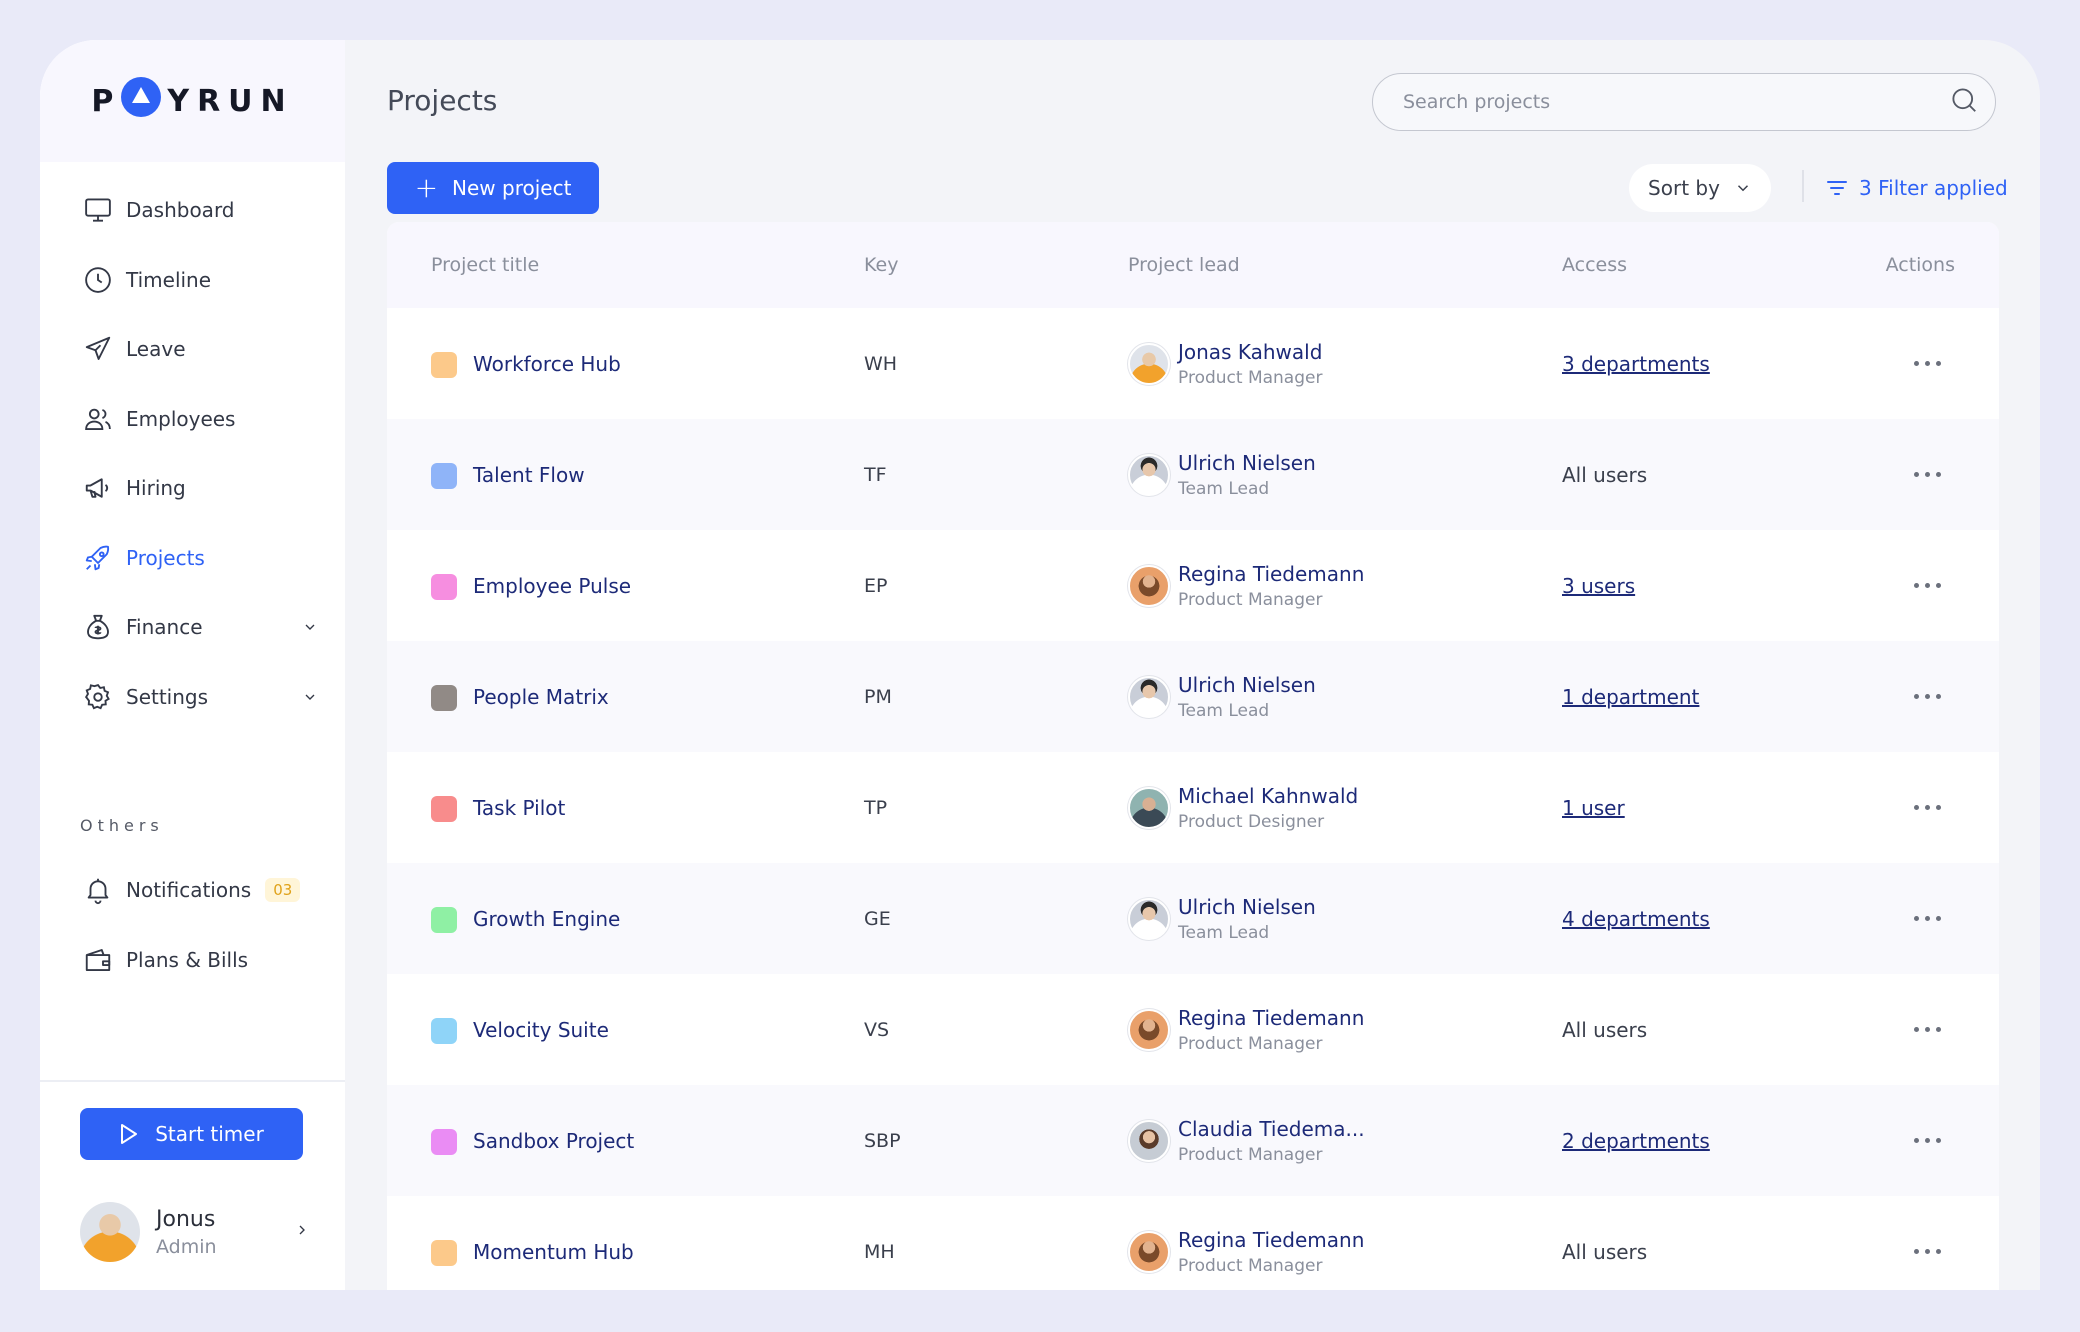 The width and height of the screenshot is (2080, 1332). What do you see at coordinates (187, 959) in the screenshot?
I see `sidebar-item-label: Plans & Bills` at bounding box center [187, 959].